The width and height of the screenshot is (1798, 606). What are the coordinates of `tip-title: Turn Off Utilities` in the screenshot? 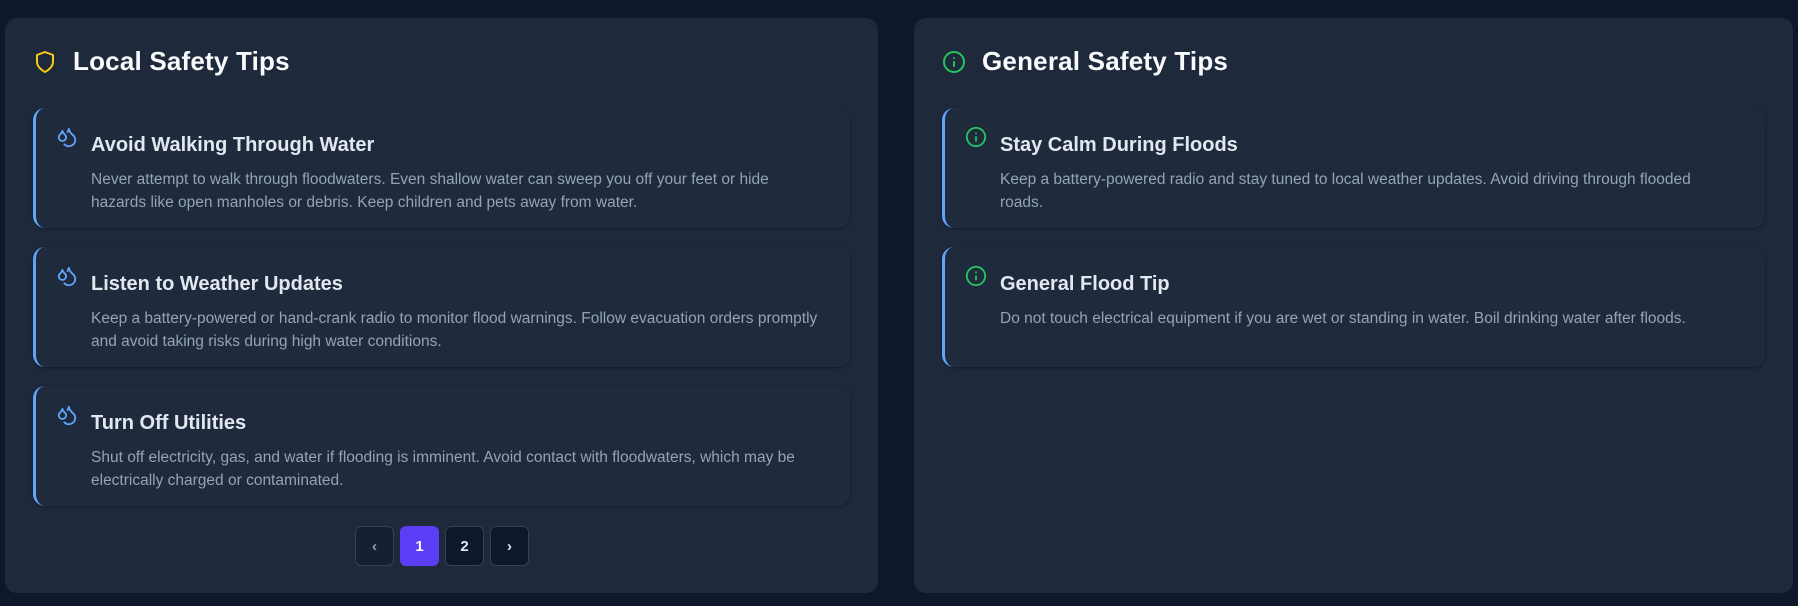 It's located at (169, 423).